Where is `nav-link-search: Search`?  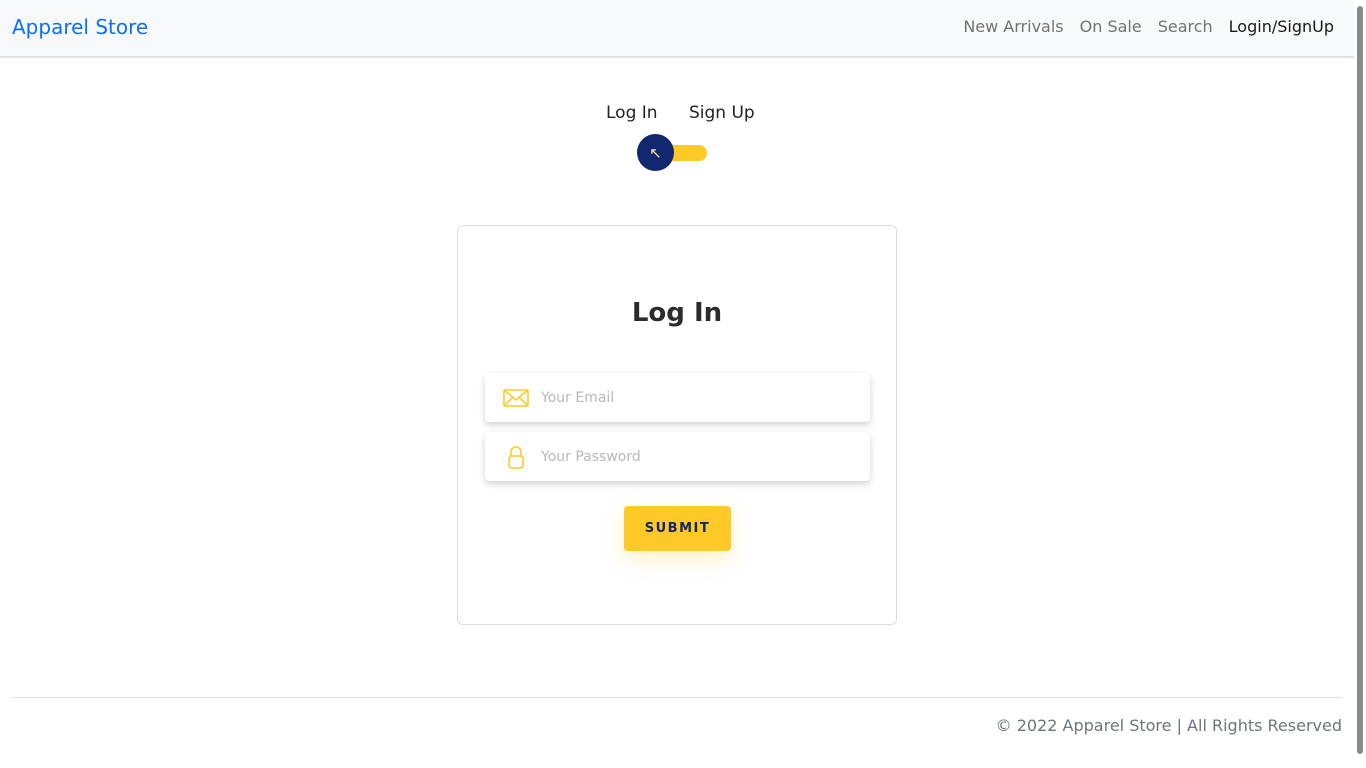
nav-link-search: Search is located at coordinates (1185, 26).